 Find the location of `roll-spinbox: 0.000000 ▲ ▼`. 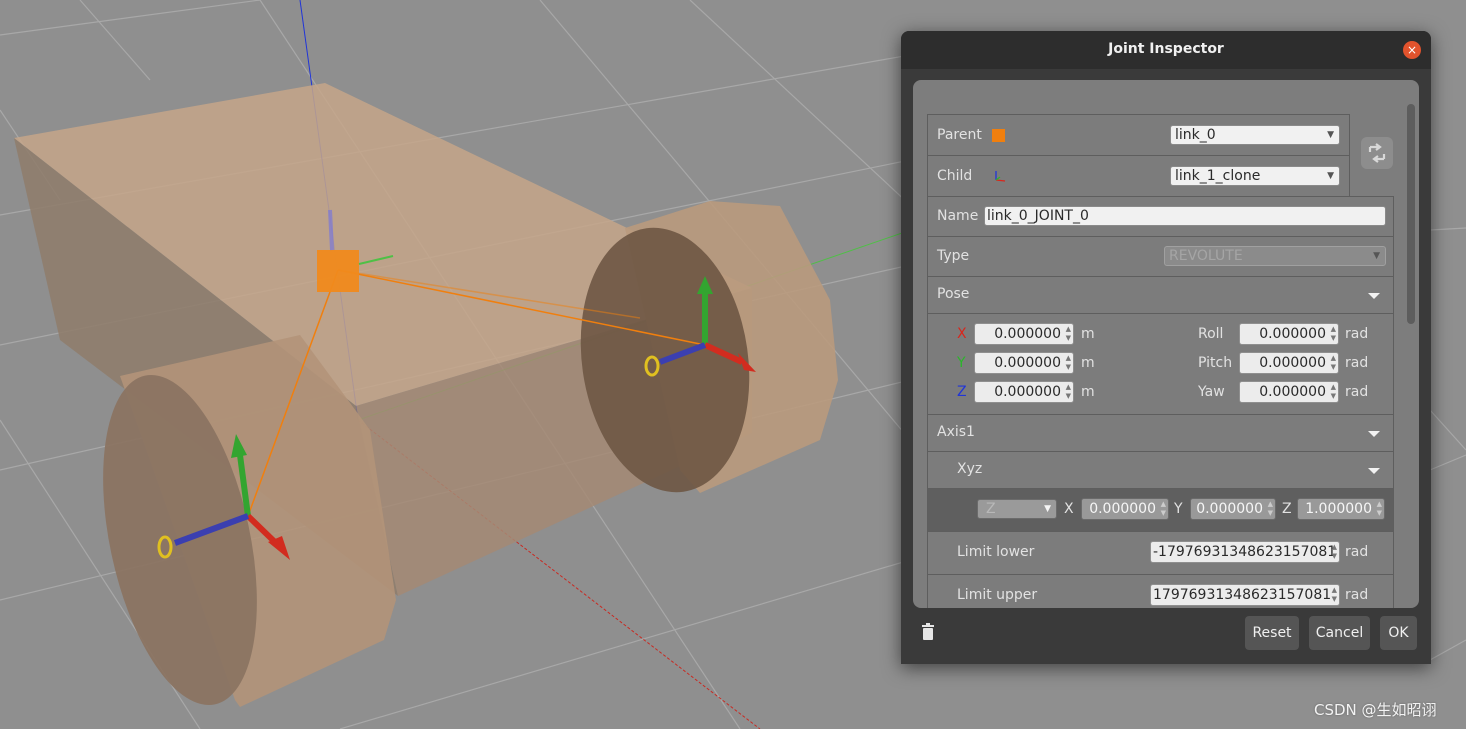

roll-spinbox: 0.000000 ▲ ▼ is located at coordinates (1289, 334).